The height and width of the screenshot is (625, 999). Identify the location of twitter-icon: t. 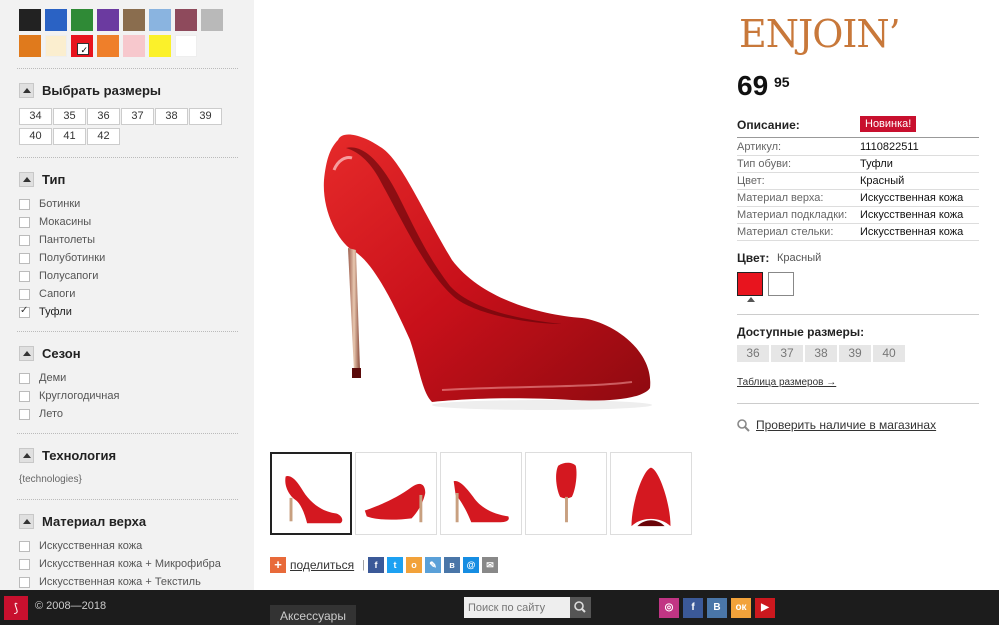
(395, 565).